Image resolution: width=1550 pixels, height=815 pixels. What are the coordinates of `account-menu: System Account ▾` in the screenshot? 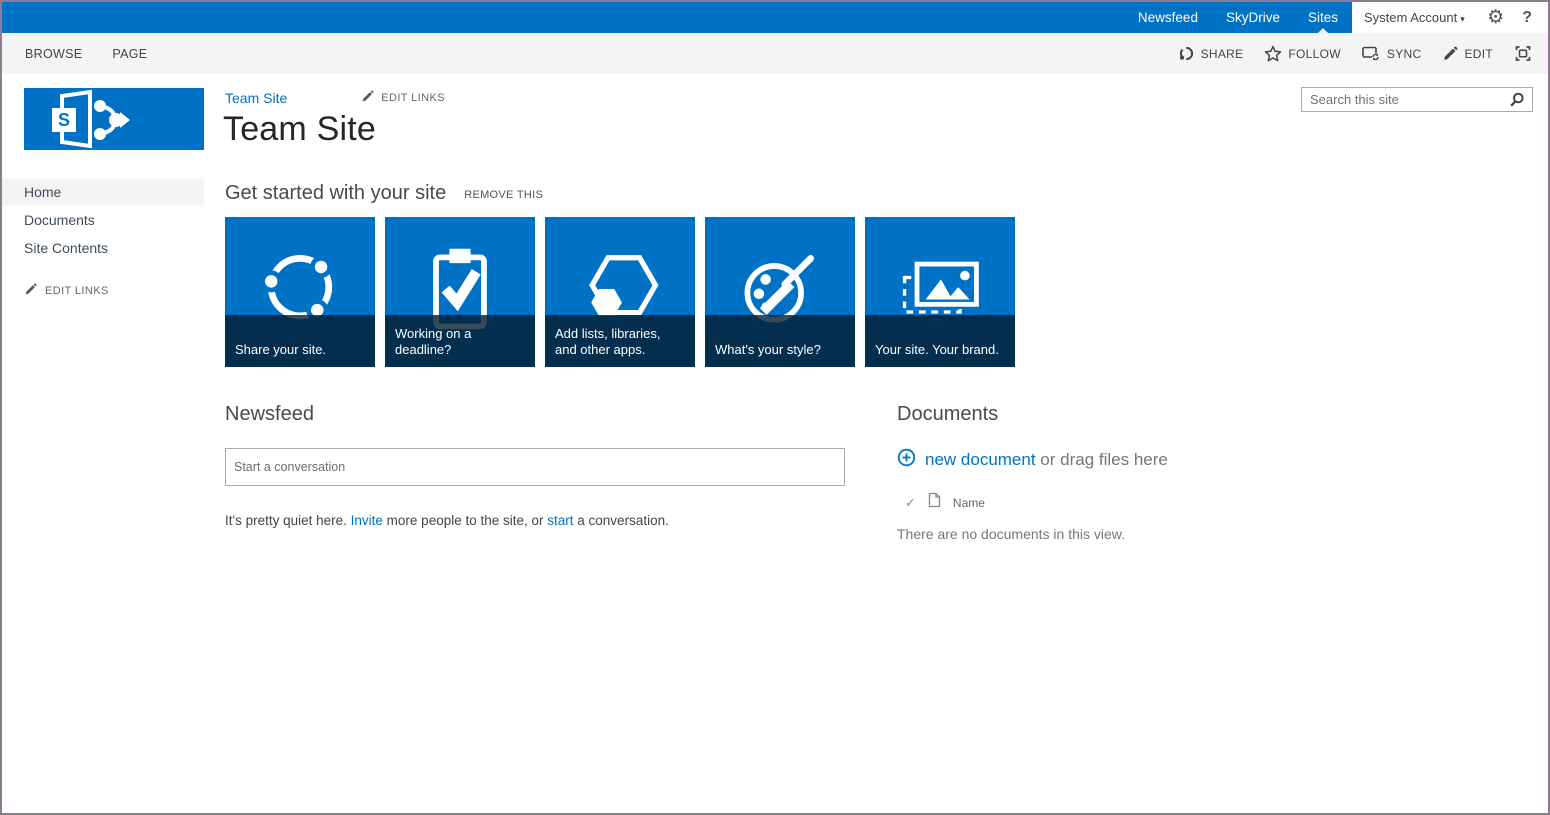 It's located at (1421, 17).